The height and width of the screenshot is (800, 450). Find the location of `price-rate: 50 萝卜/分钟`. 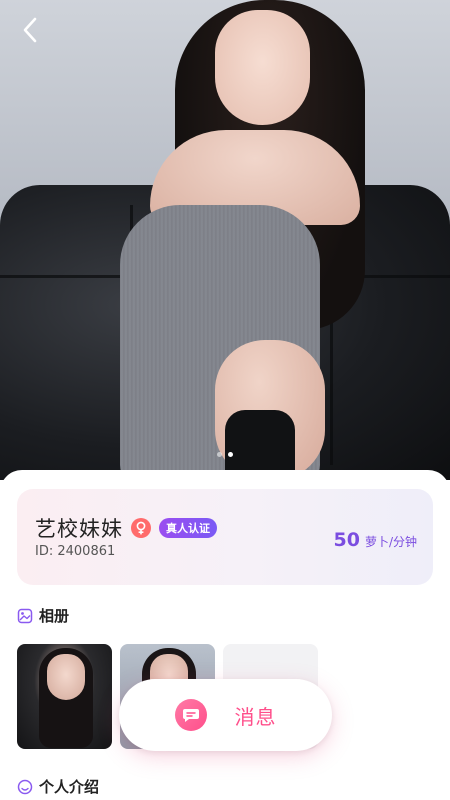

price-rate: 50 萝卜/分钟 is located at coordinates (376, 540).